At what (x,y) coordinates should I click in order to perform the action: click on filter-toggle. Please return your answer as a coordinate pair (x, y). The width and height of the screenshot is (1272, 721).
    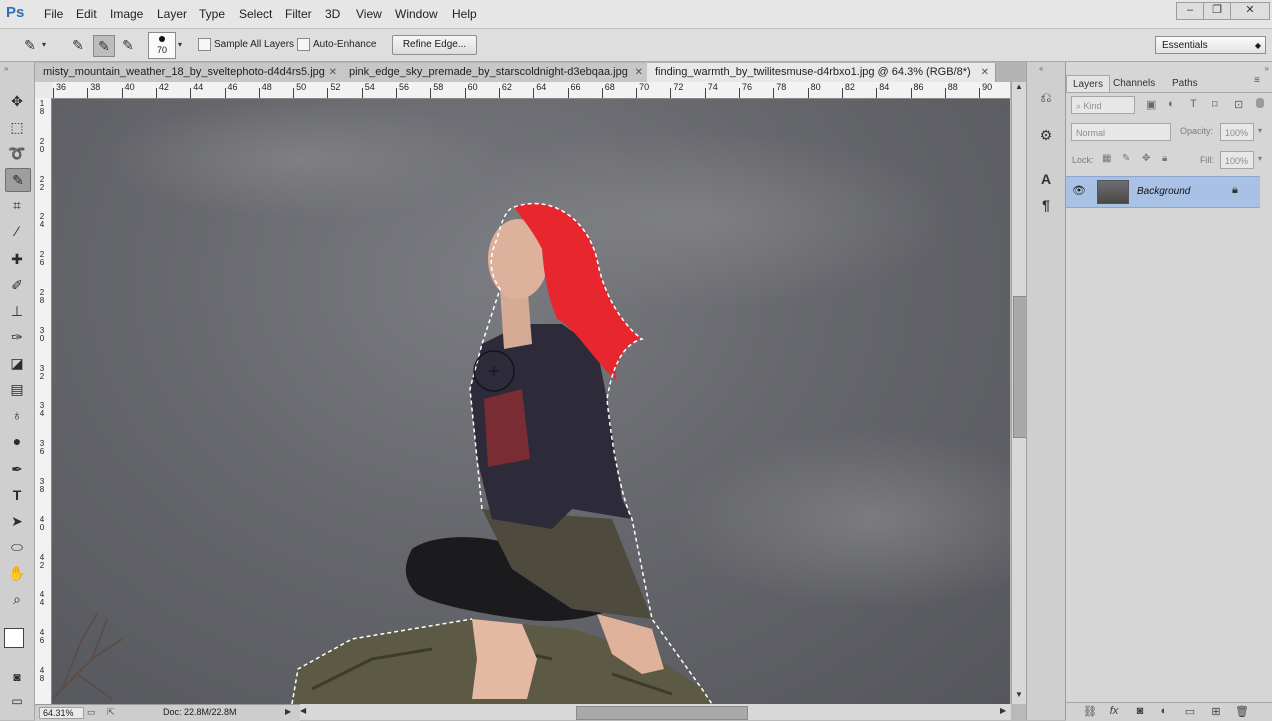
    Looking at the image, I should click on (1260, 103).